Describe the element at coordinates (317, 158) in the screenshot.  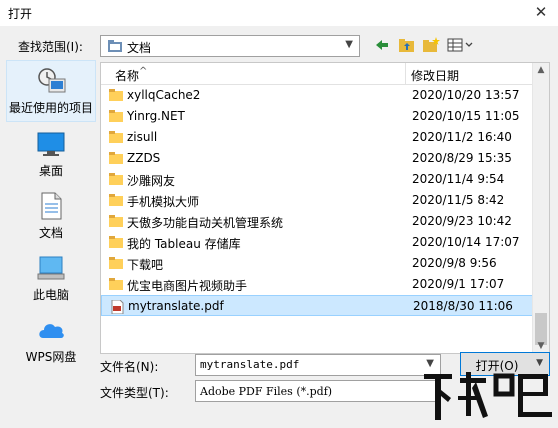
I see `table-row: ZZDS 2020/8/29 15:35` at that location.